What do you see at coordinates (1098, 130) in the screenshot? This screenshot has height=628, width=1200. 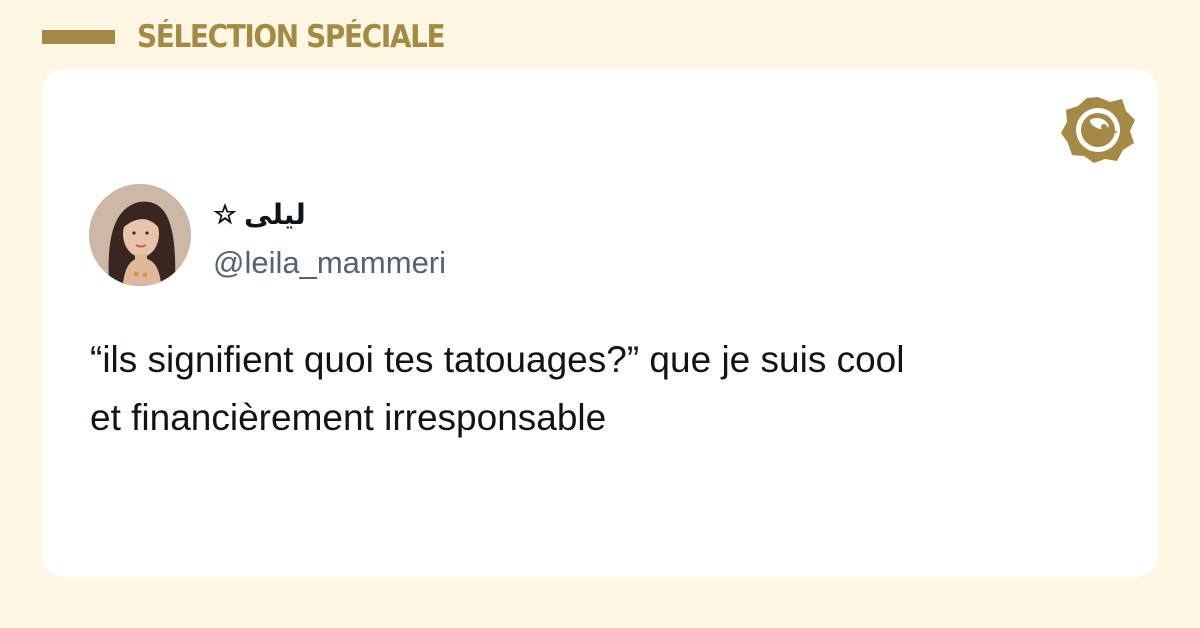 I see `brand-logo-icon` at bounding box center [1098, 130].